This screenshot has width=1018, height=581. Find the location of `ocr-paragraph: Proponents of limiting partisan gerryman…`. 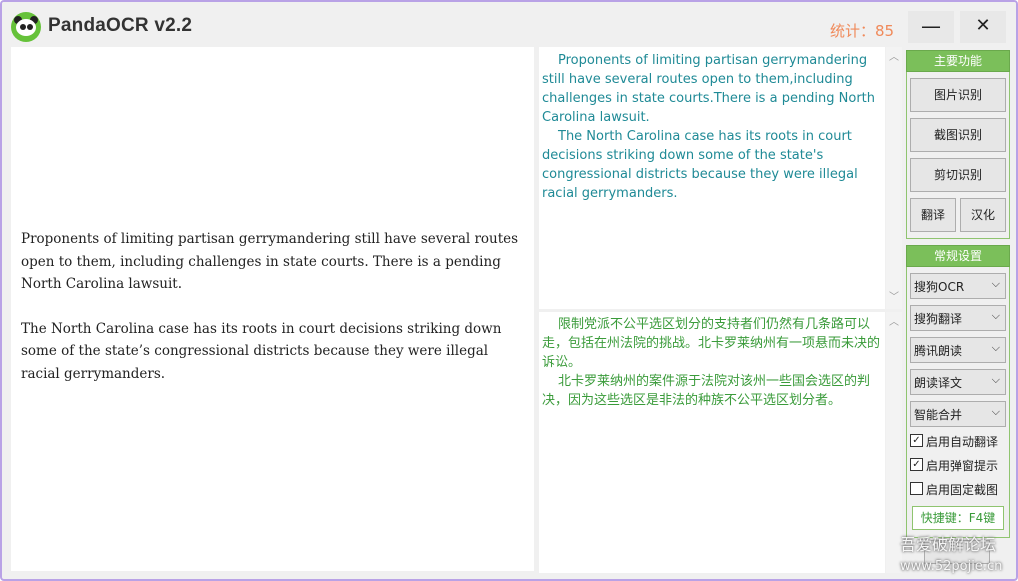

ocr-paragraph: Proponents of limiting partisan gerryman… is located at coordinates (709, 89).